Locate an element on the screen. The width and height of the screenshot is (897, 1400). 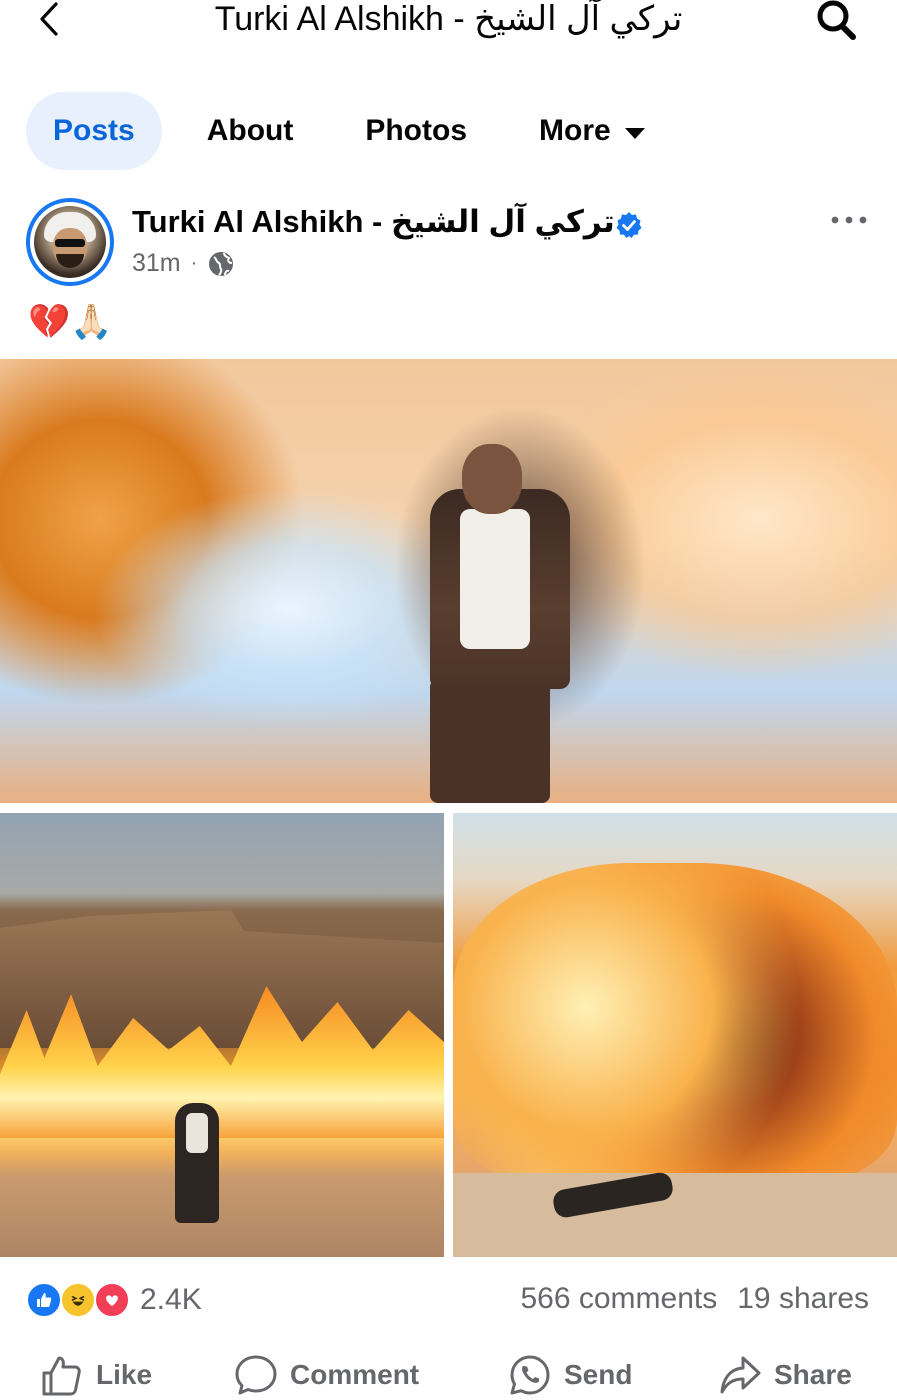
engagement-counts: 566 comments 19 shares is located at coordinates (694, 1299).